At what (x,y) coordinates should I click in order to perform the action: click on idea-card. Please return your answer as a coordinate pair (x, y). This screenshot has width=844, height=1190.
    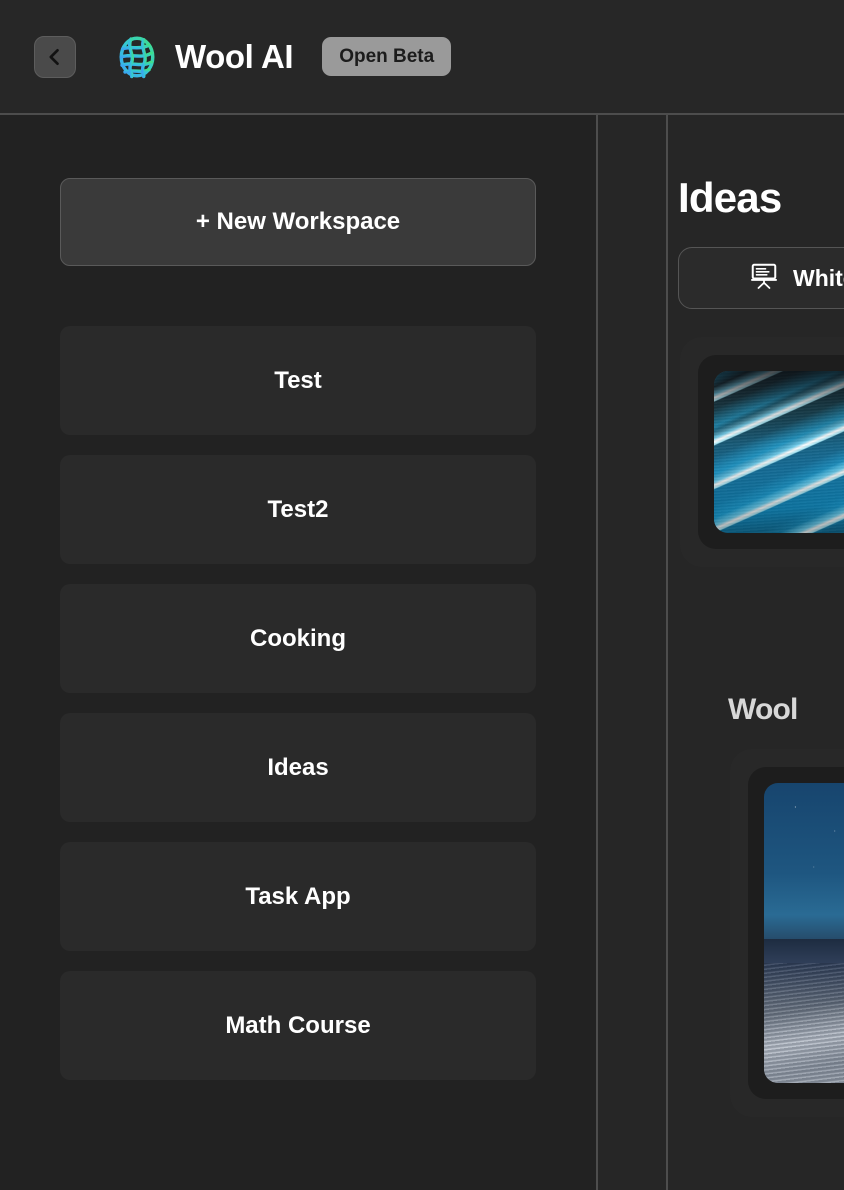
    Looking at the image, I should click on (762, 452).